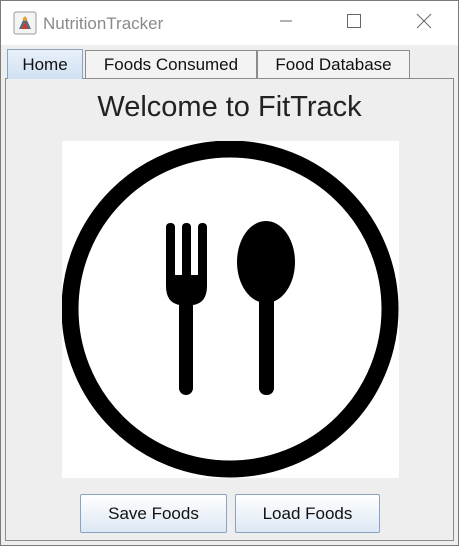 The image size is (459, 546). Describe the element at coordinates (25, 23) in the screenshot. I see `java-app-icon` at that location.